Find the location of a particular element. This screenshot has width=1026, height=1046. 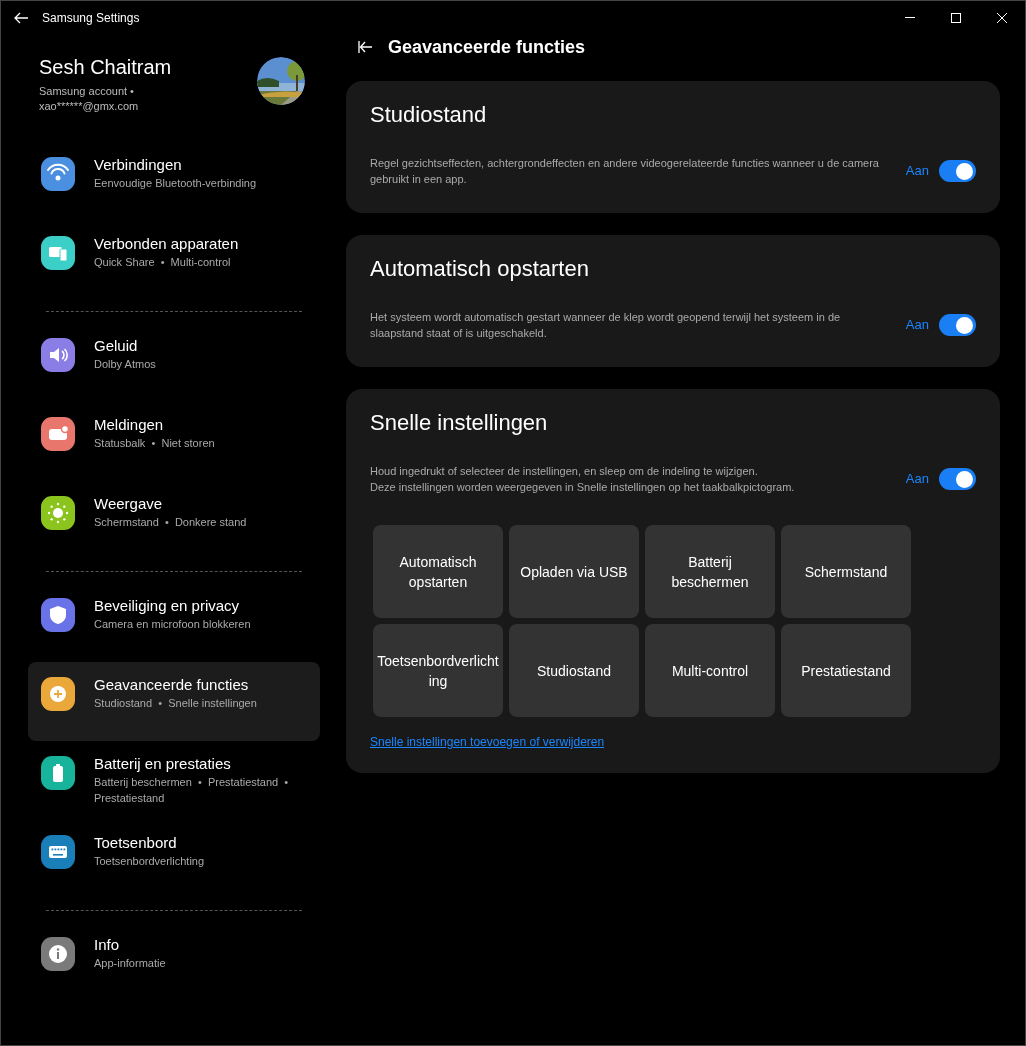

sidebar-item: Beveiliging en privacy Camera en microfoon blokkeren is located at coordinates (174, 622).